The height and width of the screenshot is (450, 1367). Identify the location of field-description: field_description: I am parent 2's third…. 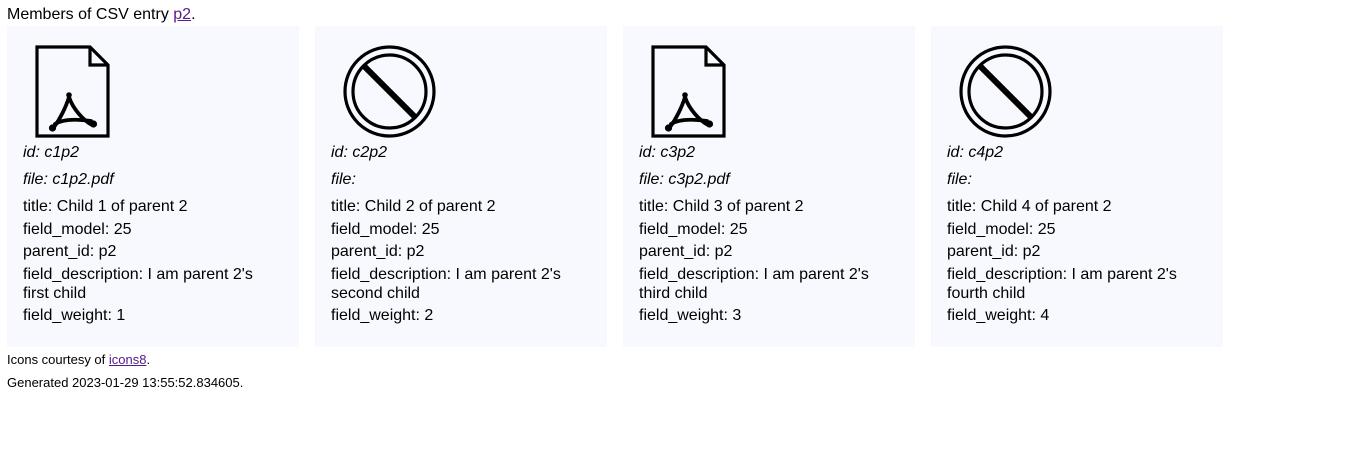
(754, 283).